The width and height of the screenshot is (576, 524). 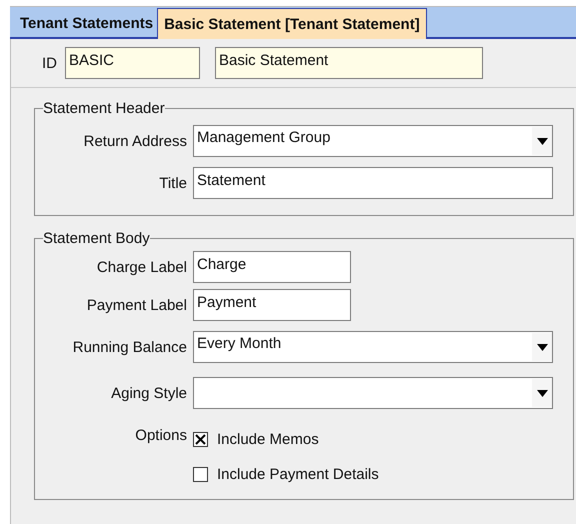 I want to click on field-label: Aging Style, so click(x=149, y=393).